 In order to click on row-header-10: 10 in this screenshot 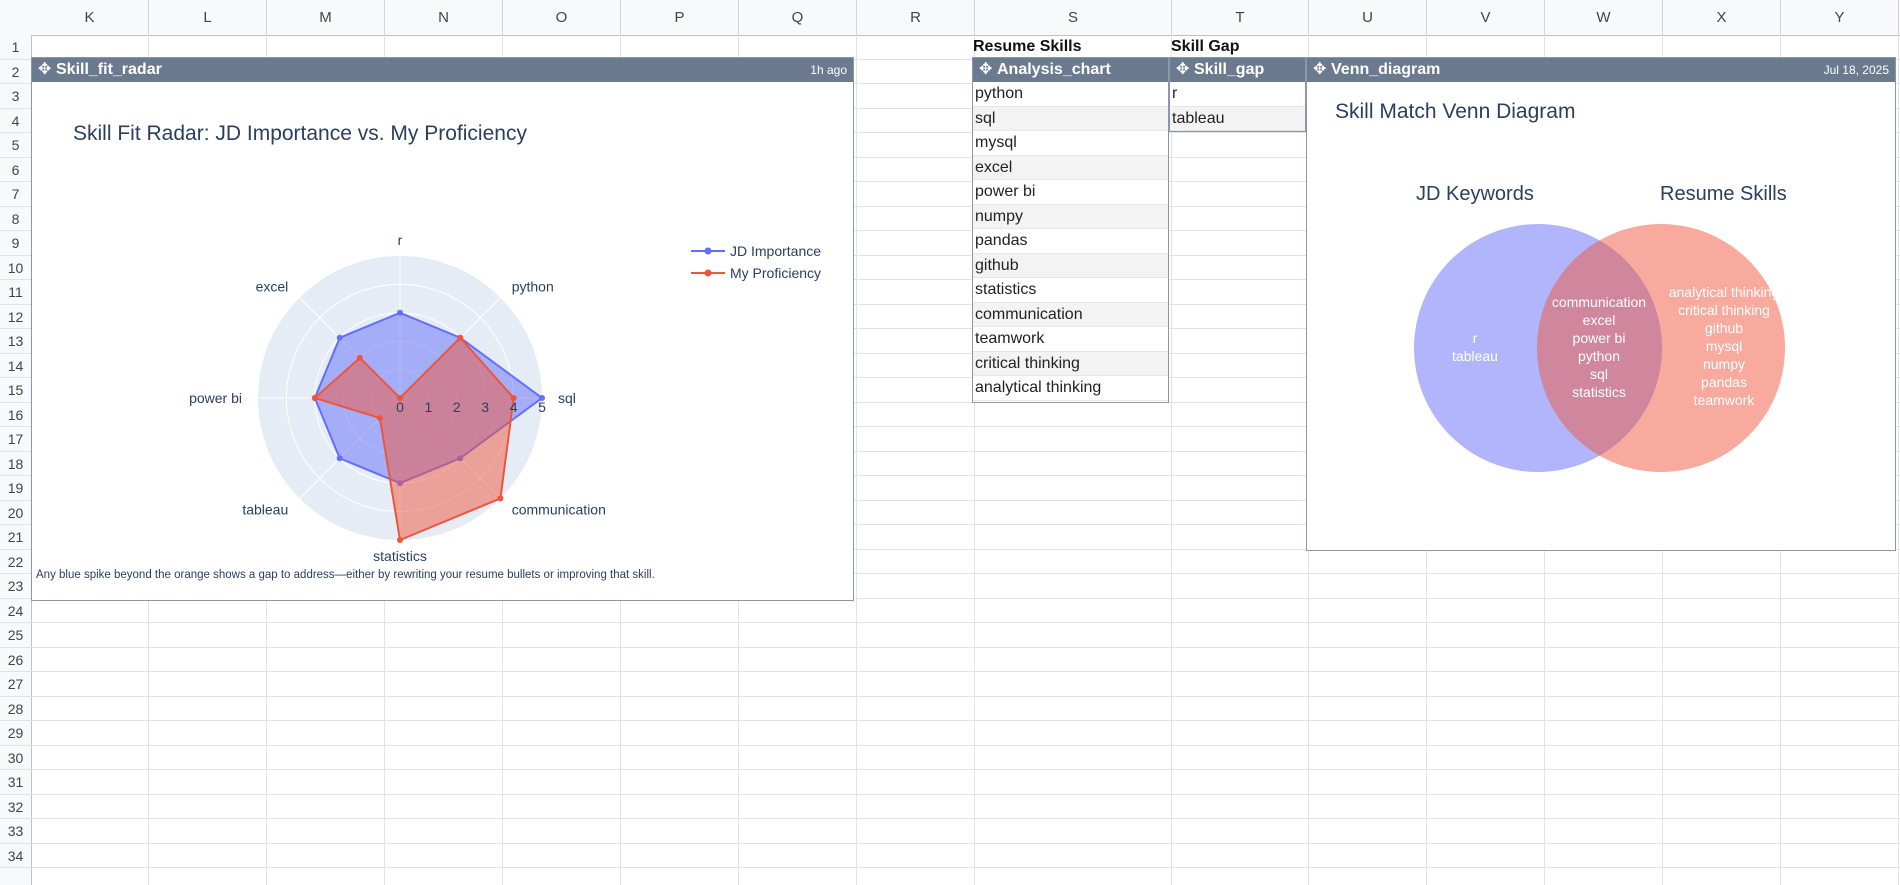, I will do `click(15, 268)`.